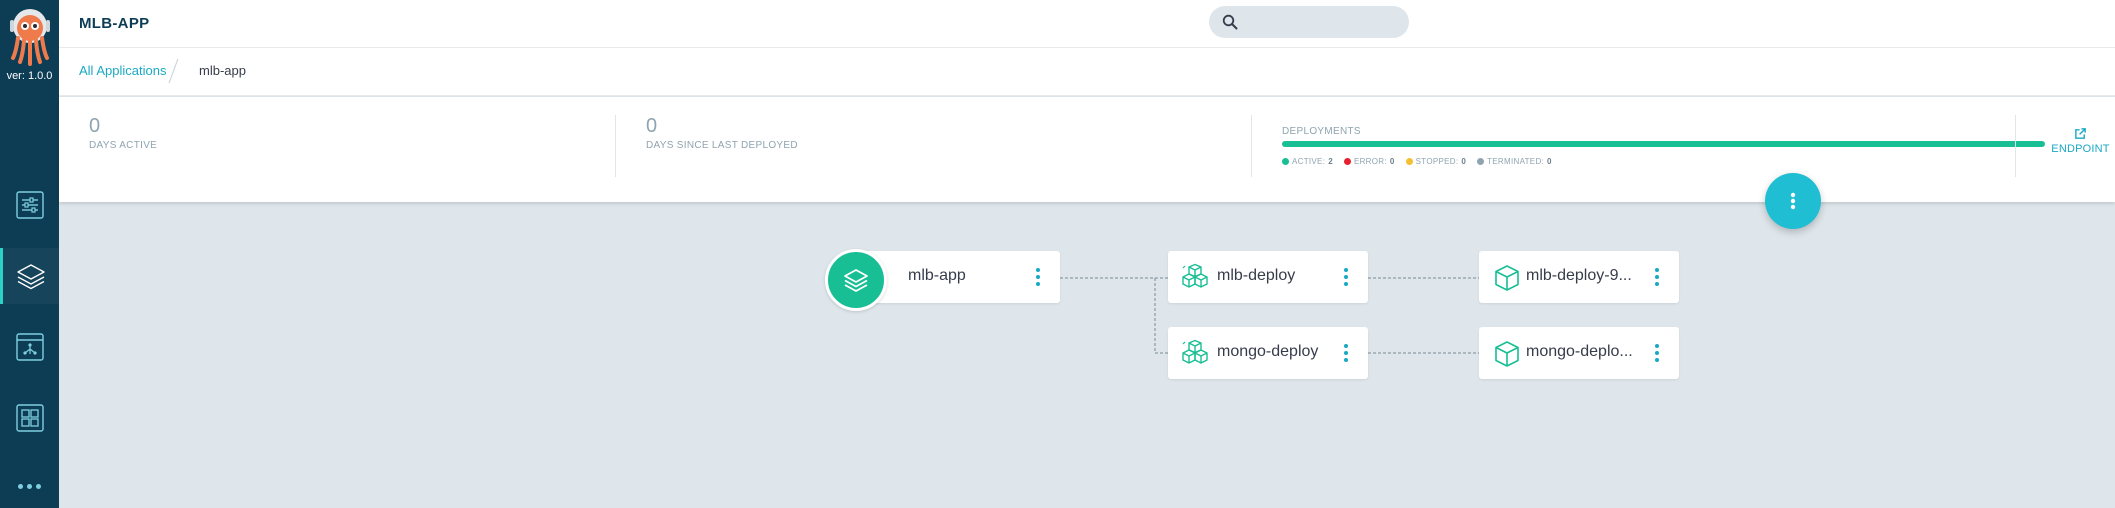 The width and height of the screenshot is (2115, 508). I want to click on stat-days-since-deployed: 0 DAYS SINCE LAST DEPLOYED, so click(722, 133).